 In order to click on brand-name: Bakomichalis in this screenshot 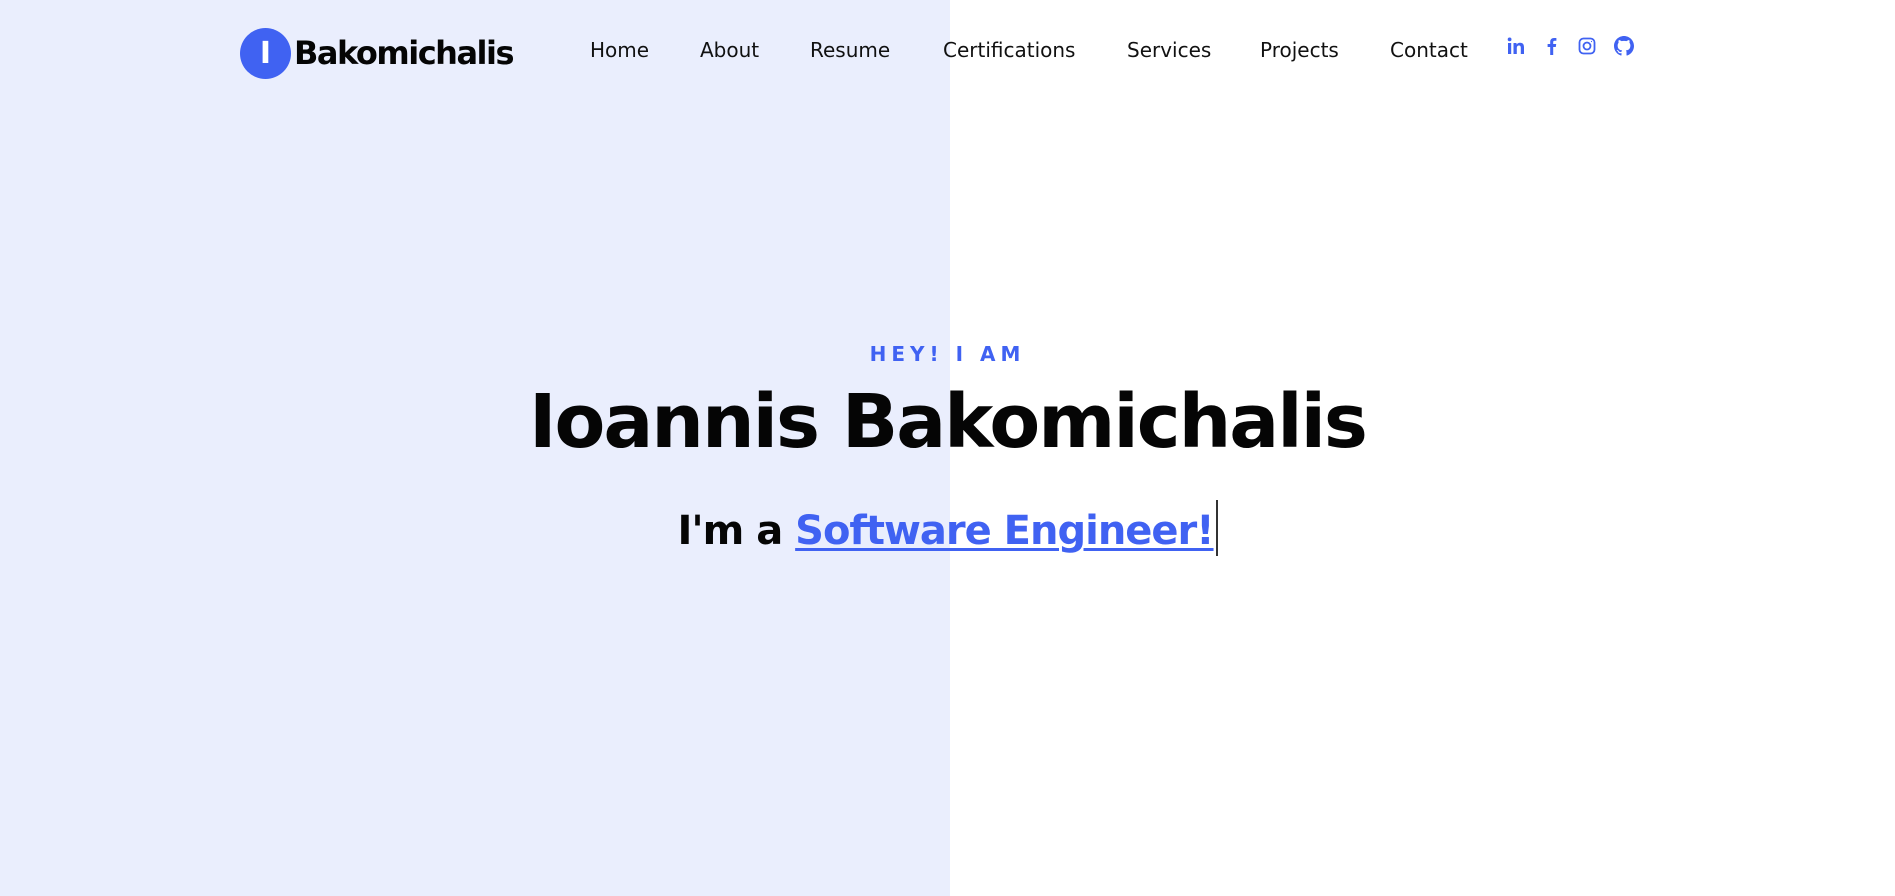, I will do `click(404, 53)`.